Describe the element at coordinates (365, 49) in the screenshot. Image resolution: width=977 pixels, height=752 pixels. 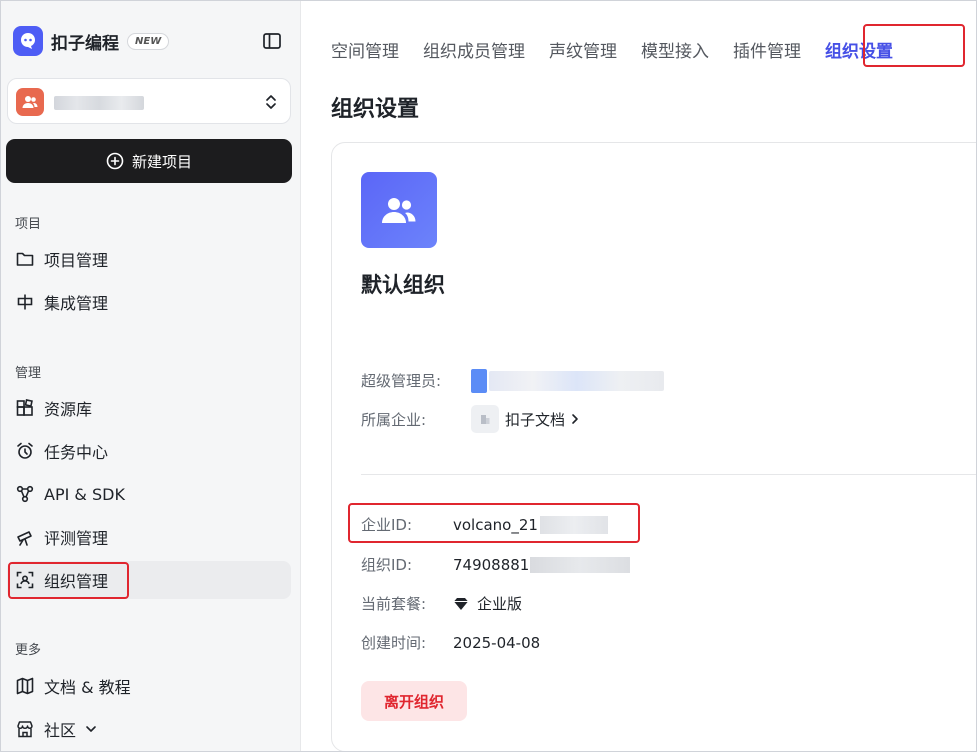
I see `tab-space-management: 空间管理` at that location.